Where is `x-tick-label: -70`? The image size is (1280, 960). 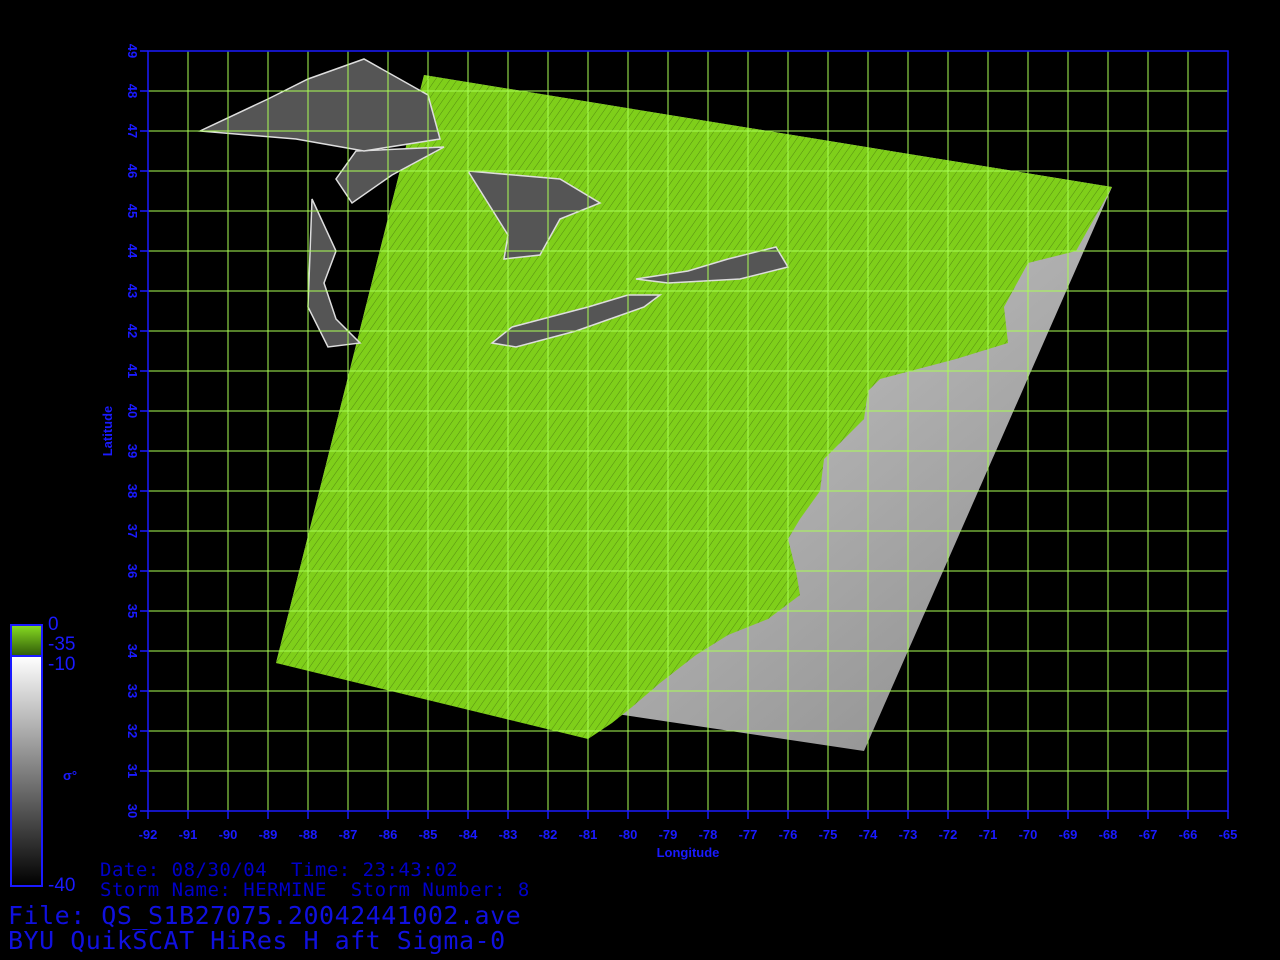 x-tick-label: -70 is located at coordinates (1028, 834).